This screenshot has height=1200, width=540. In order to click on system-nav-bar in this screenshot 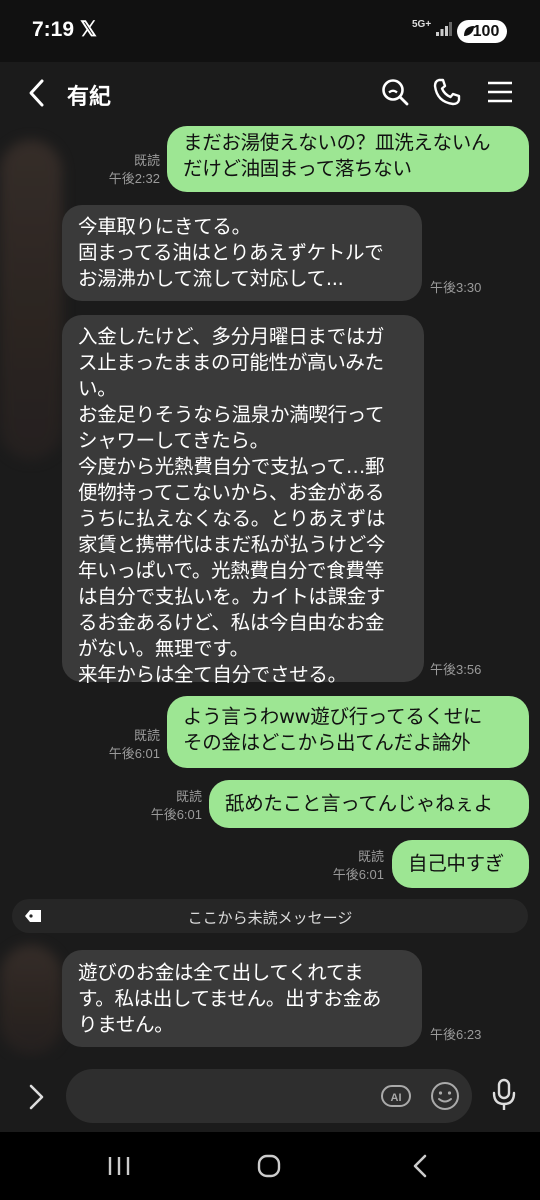, I will do `click(270, 1166)`.